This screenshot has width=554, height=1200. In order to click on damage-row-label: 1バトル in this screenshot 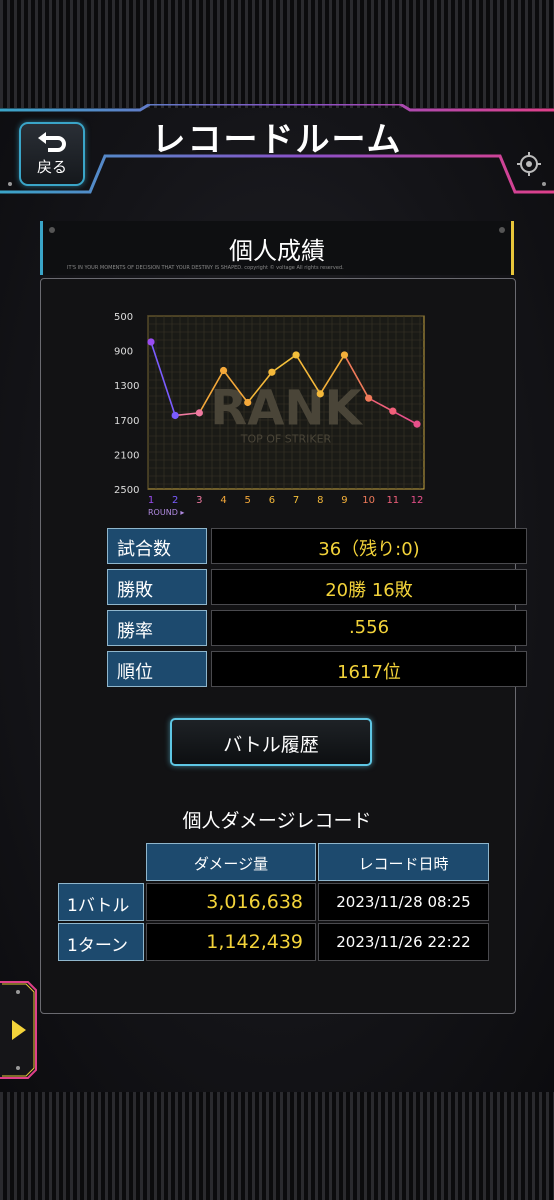, I will do `click(101, 902)`.